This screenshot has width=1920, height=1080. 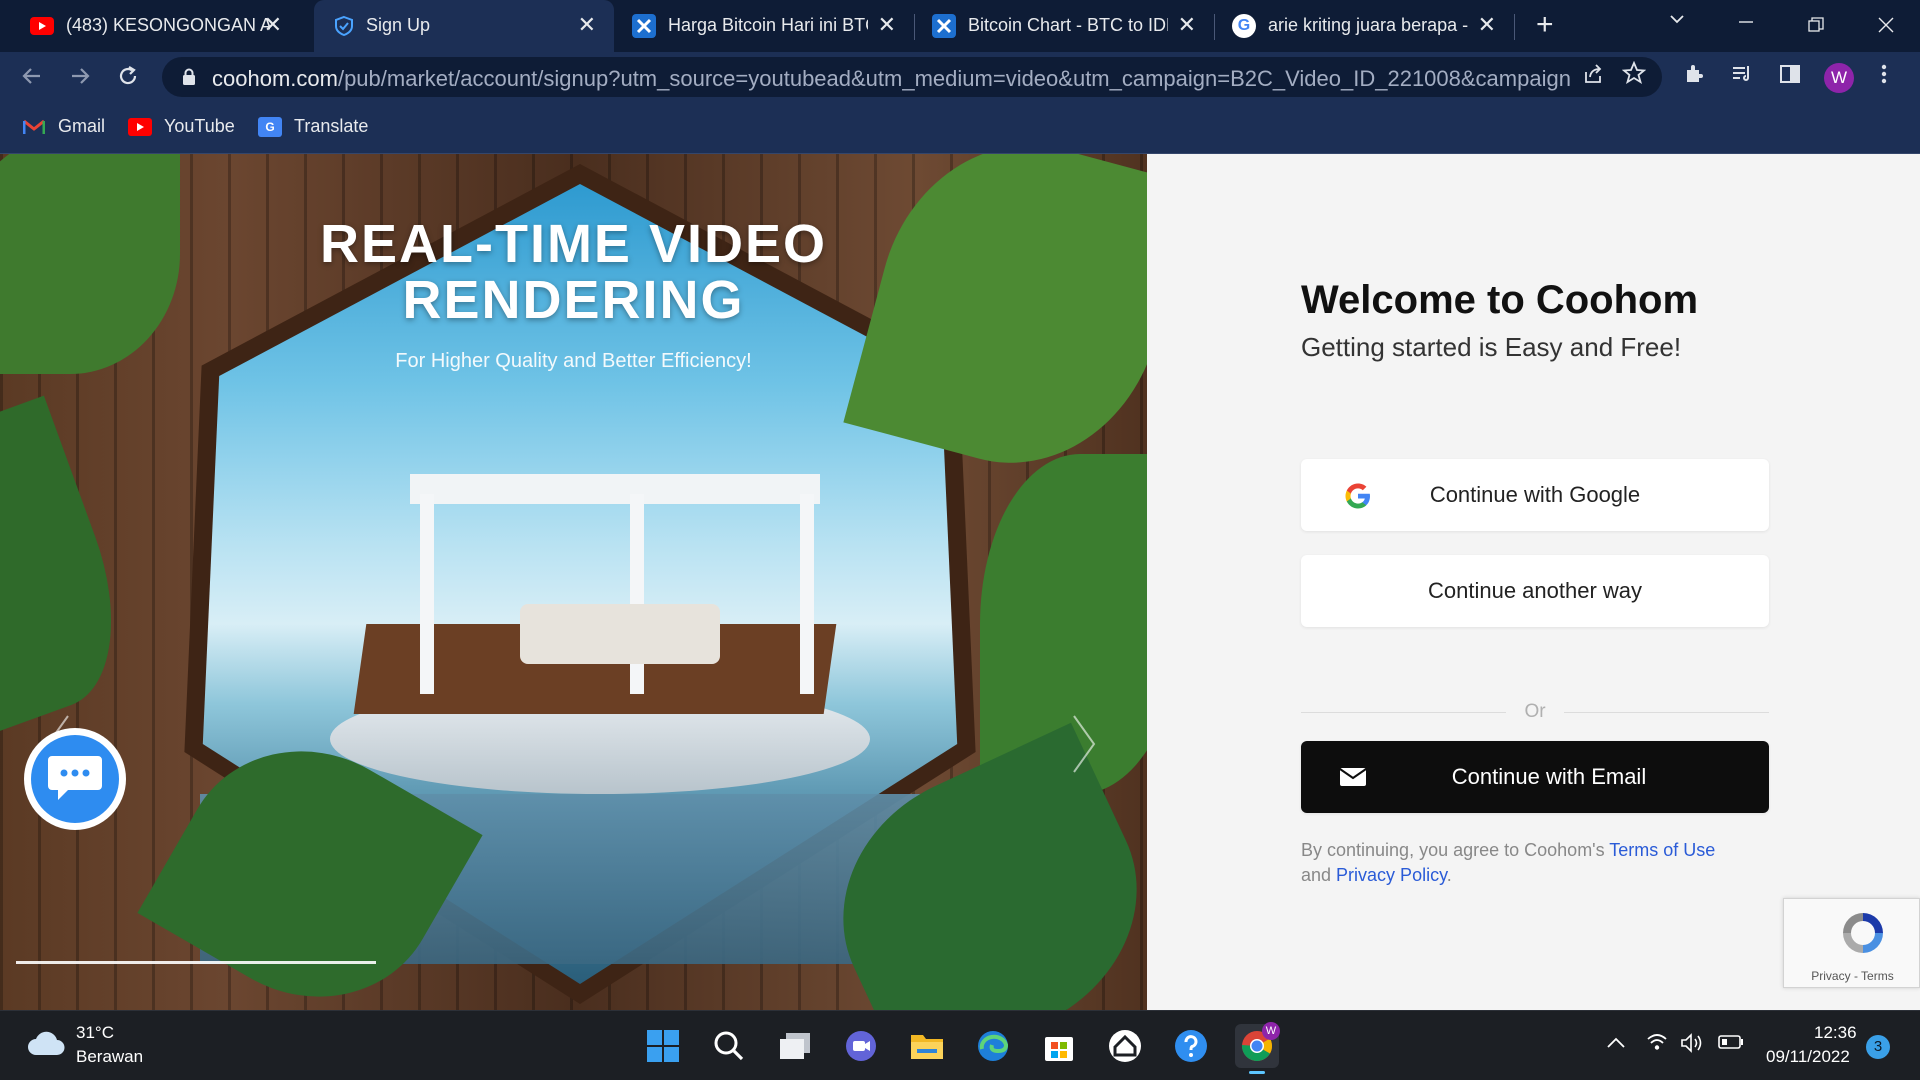 I want to click on live-chat-button, so click(x=75, y=779).